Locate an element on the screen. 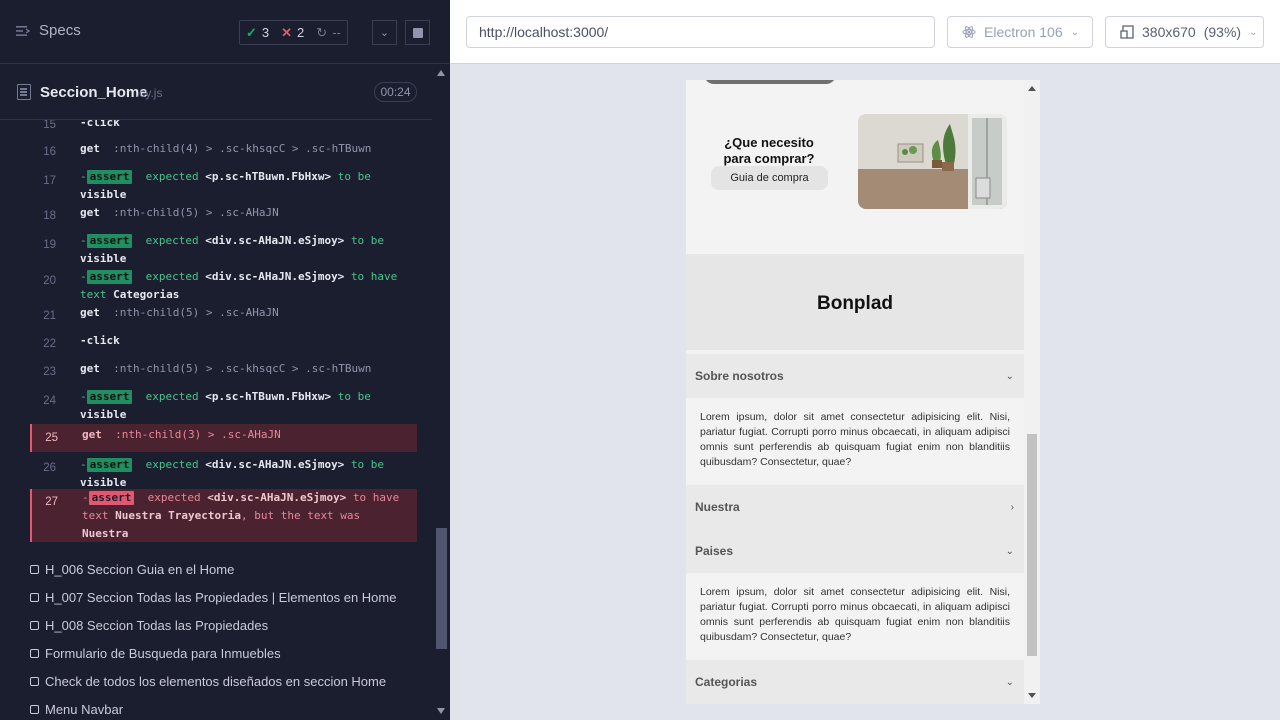 The width and height of the screenshot is (1280, 720). spec-file-header: Seccion_Home .cy.js 00:24 is located at coordinates (216, 92).